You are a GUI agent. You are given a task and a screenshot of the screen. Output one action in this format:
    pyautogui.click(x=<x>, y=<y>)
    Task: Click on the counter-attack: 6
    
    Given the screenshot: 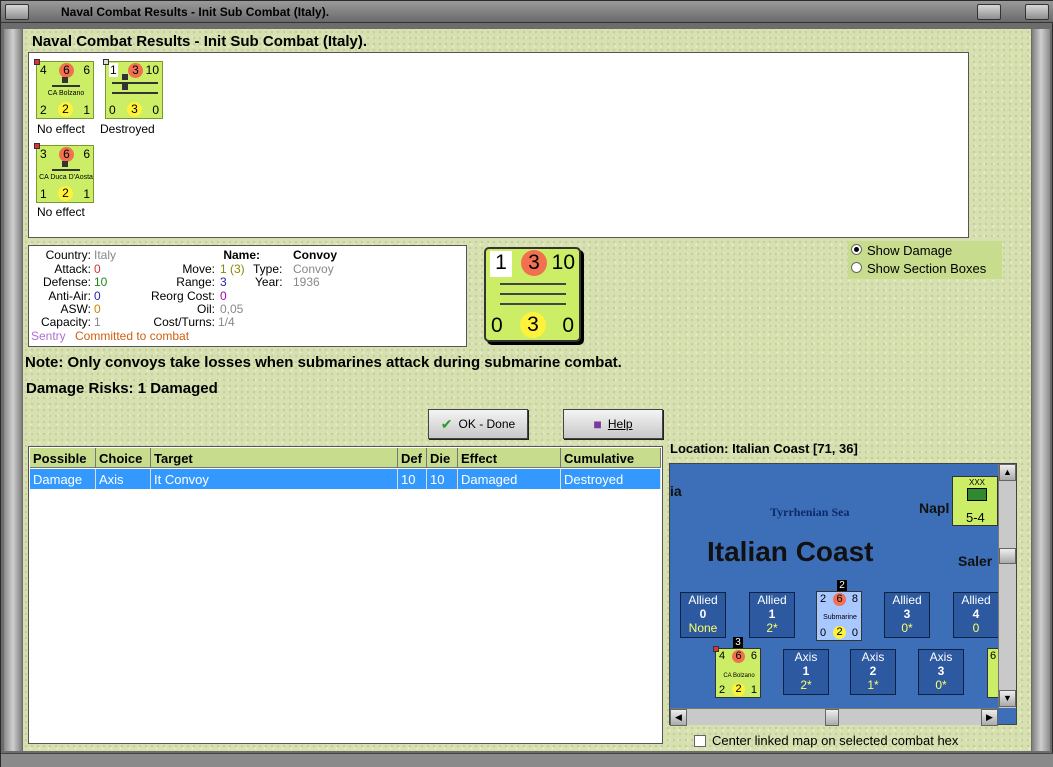 What is the action you would take?
    pyautogui.click(x=993, y=656)
    